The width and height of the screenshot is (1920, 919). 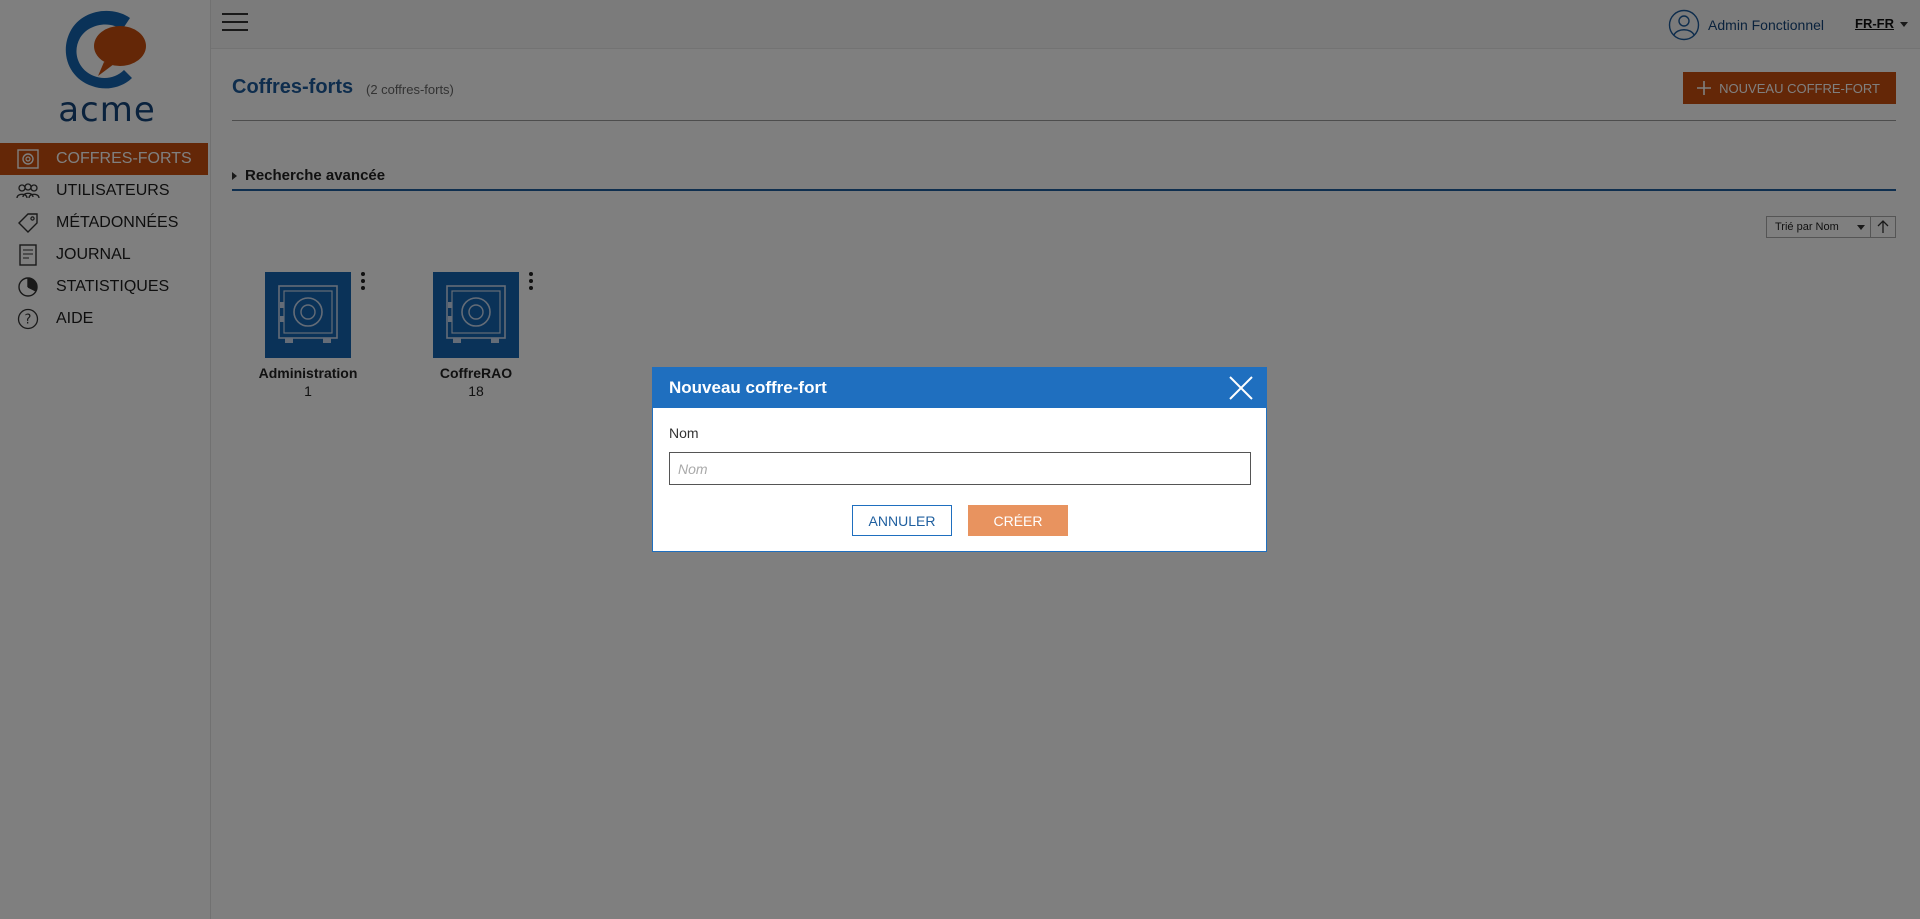 I want to click on name-input, so click(x=960, y=468).